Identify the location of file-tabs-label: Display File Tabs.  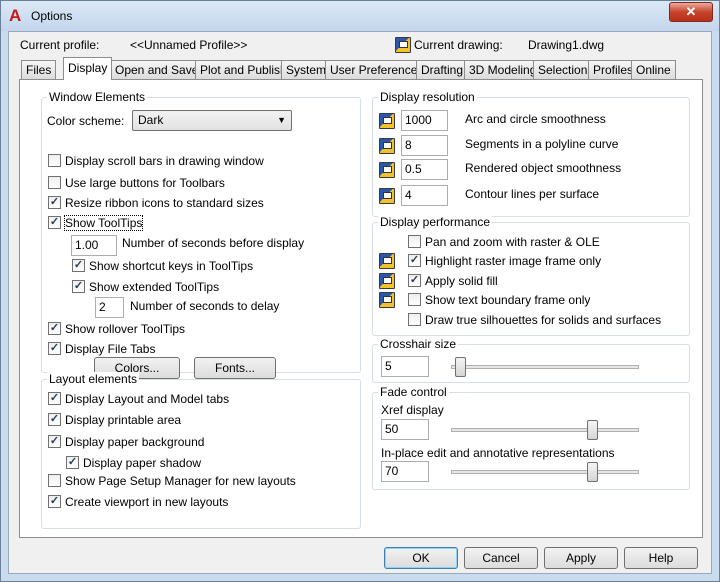
(110, 349).